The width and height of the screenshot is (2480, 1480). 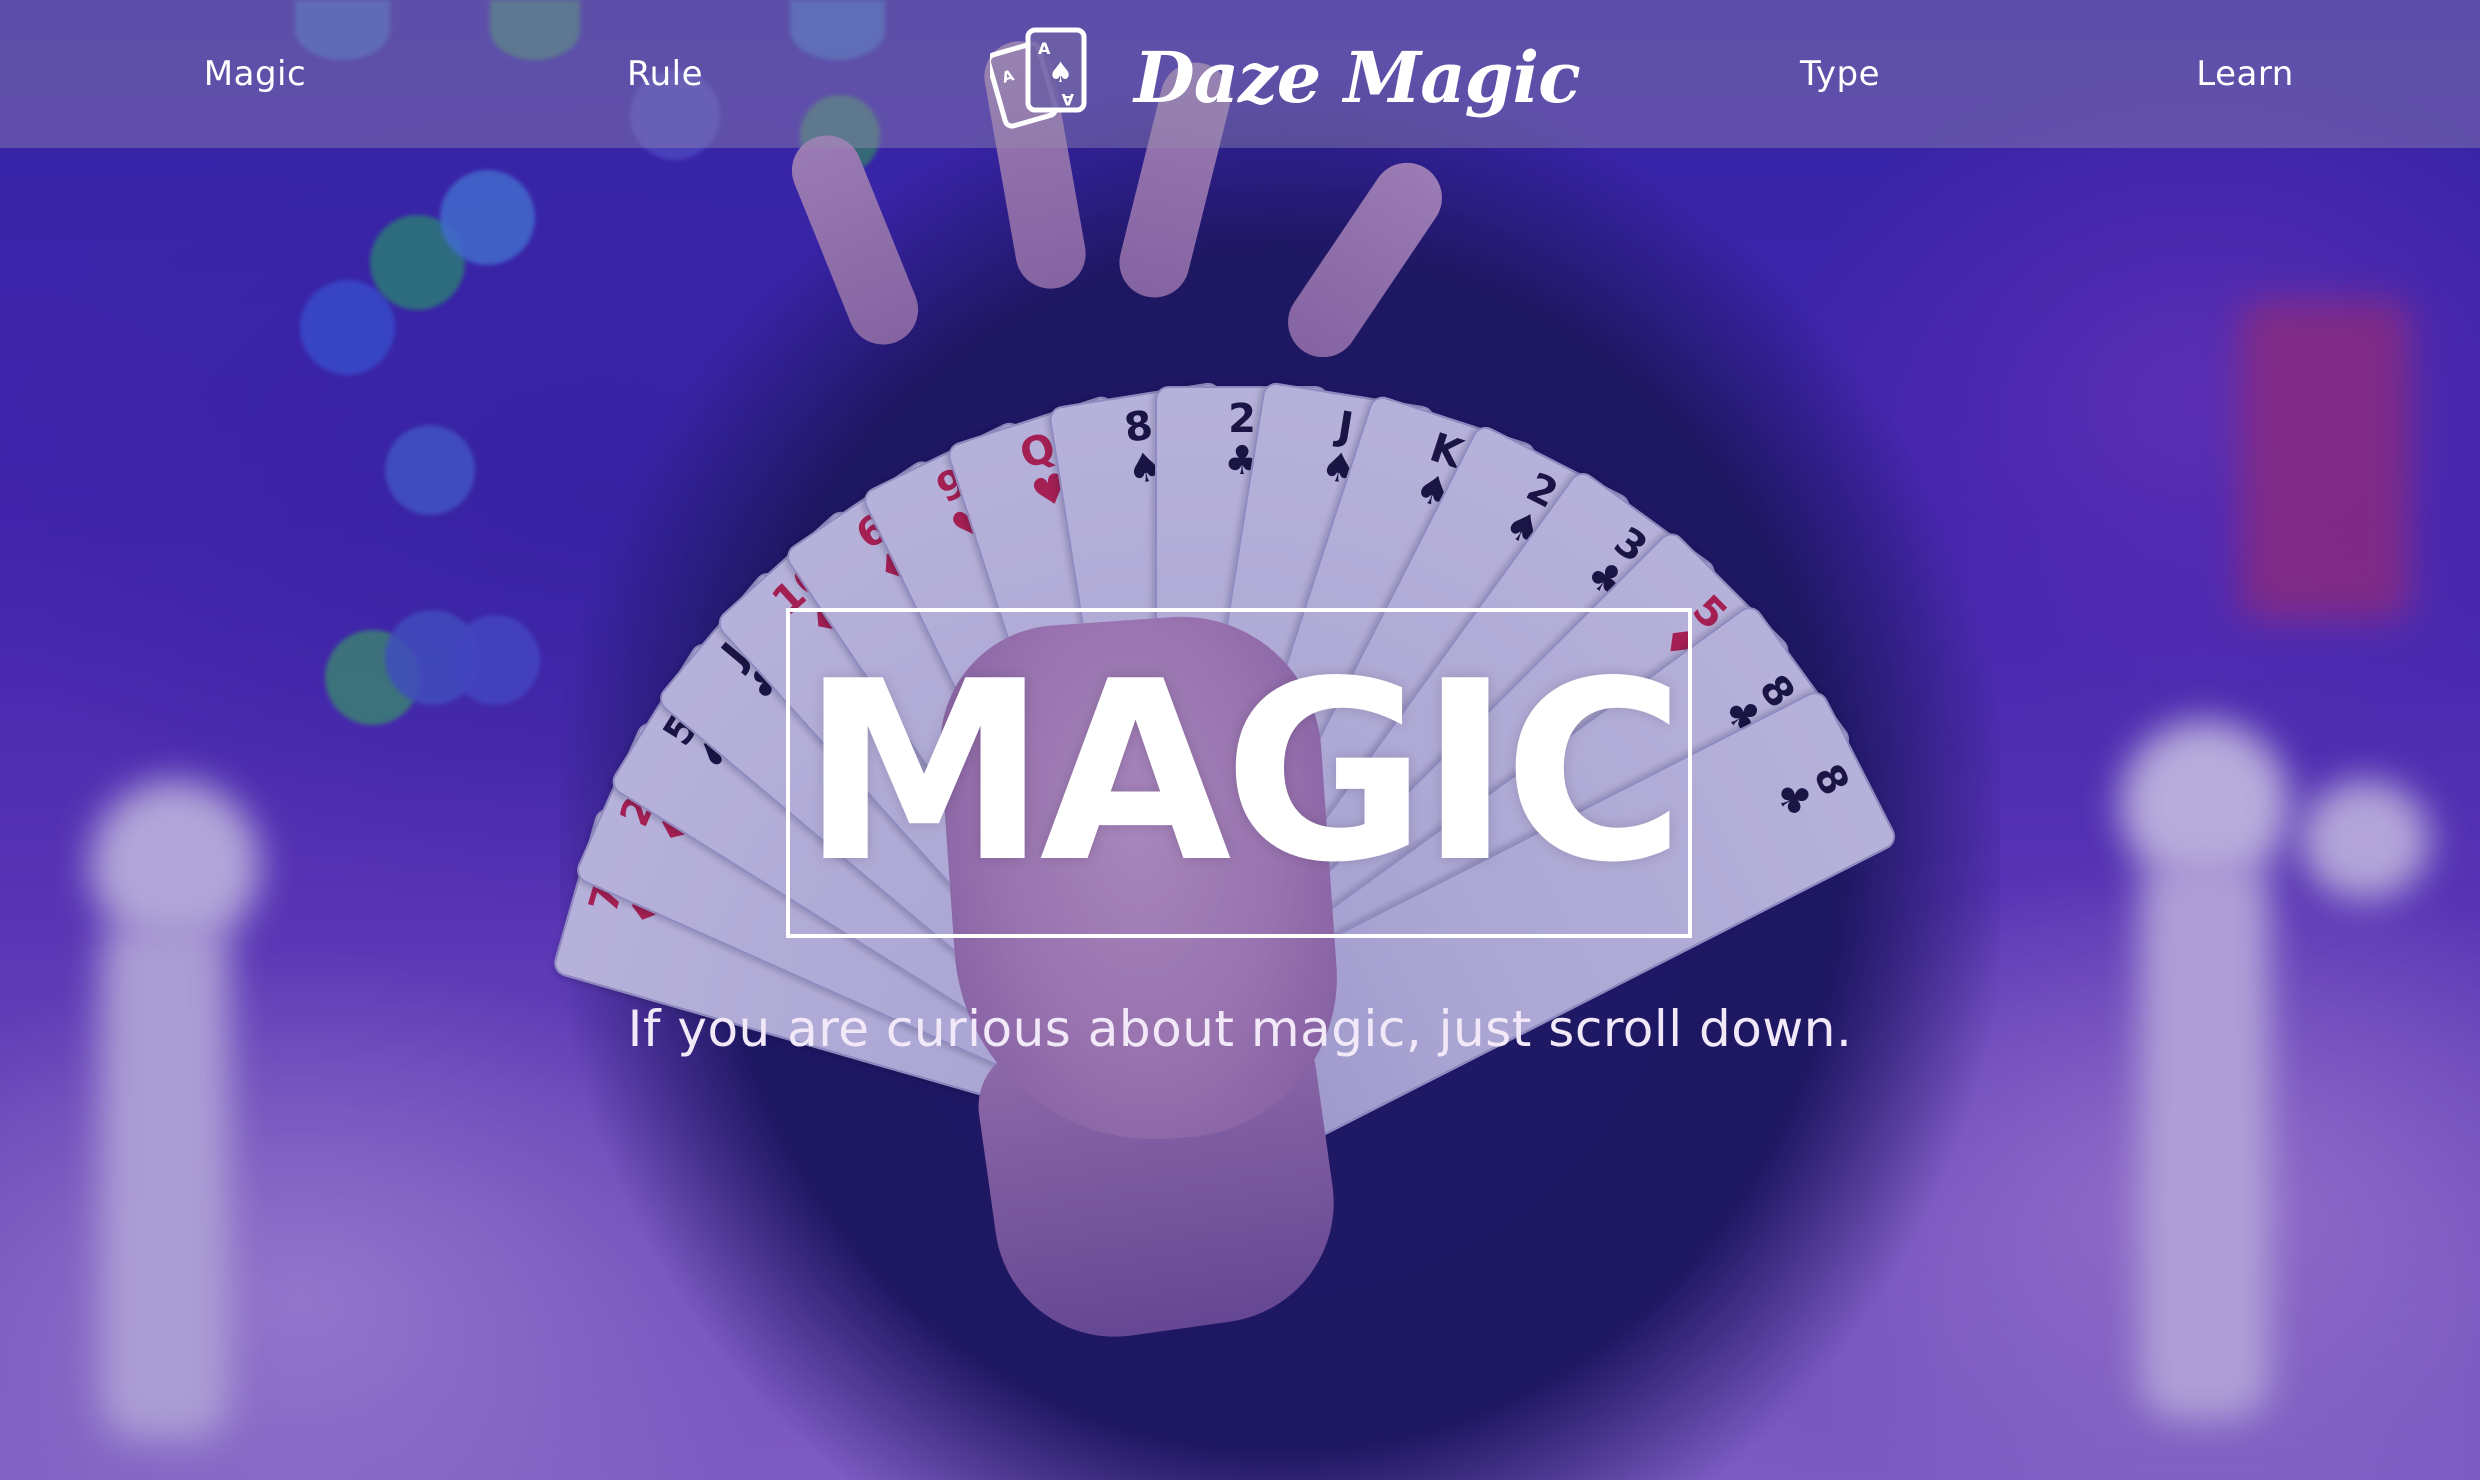 I want to click on hero-title-box: MAGIC, so click(x=1239, y=773).